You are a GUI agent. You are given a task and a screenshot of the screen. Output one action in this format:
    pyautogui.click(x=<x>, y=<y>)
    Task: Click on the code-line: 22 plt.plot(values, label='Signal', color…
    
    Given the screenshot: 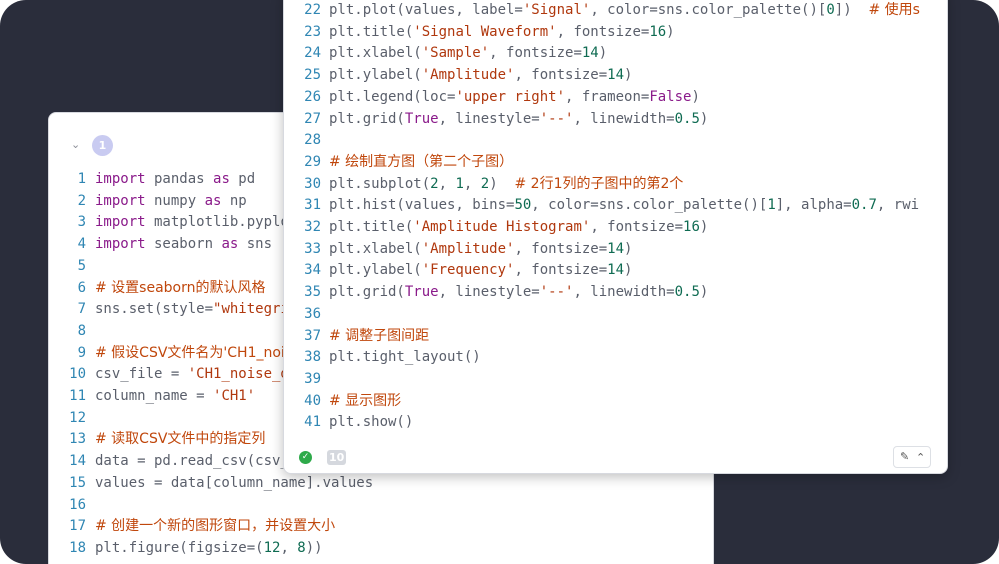 What is the action you would take?
    pyautogui.click(x=602, y=11)
    